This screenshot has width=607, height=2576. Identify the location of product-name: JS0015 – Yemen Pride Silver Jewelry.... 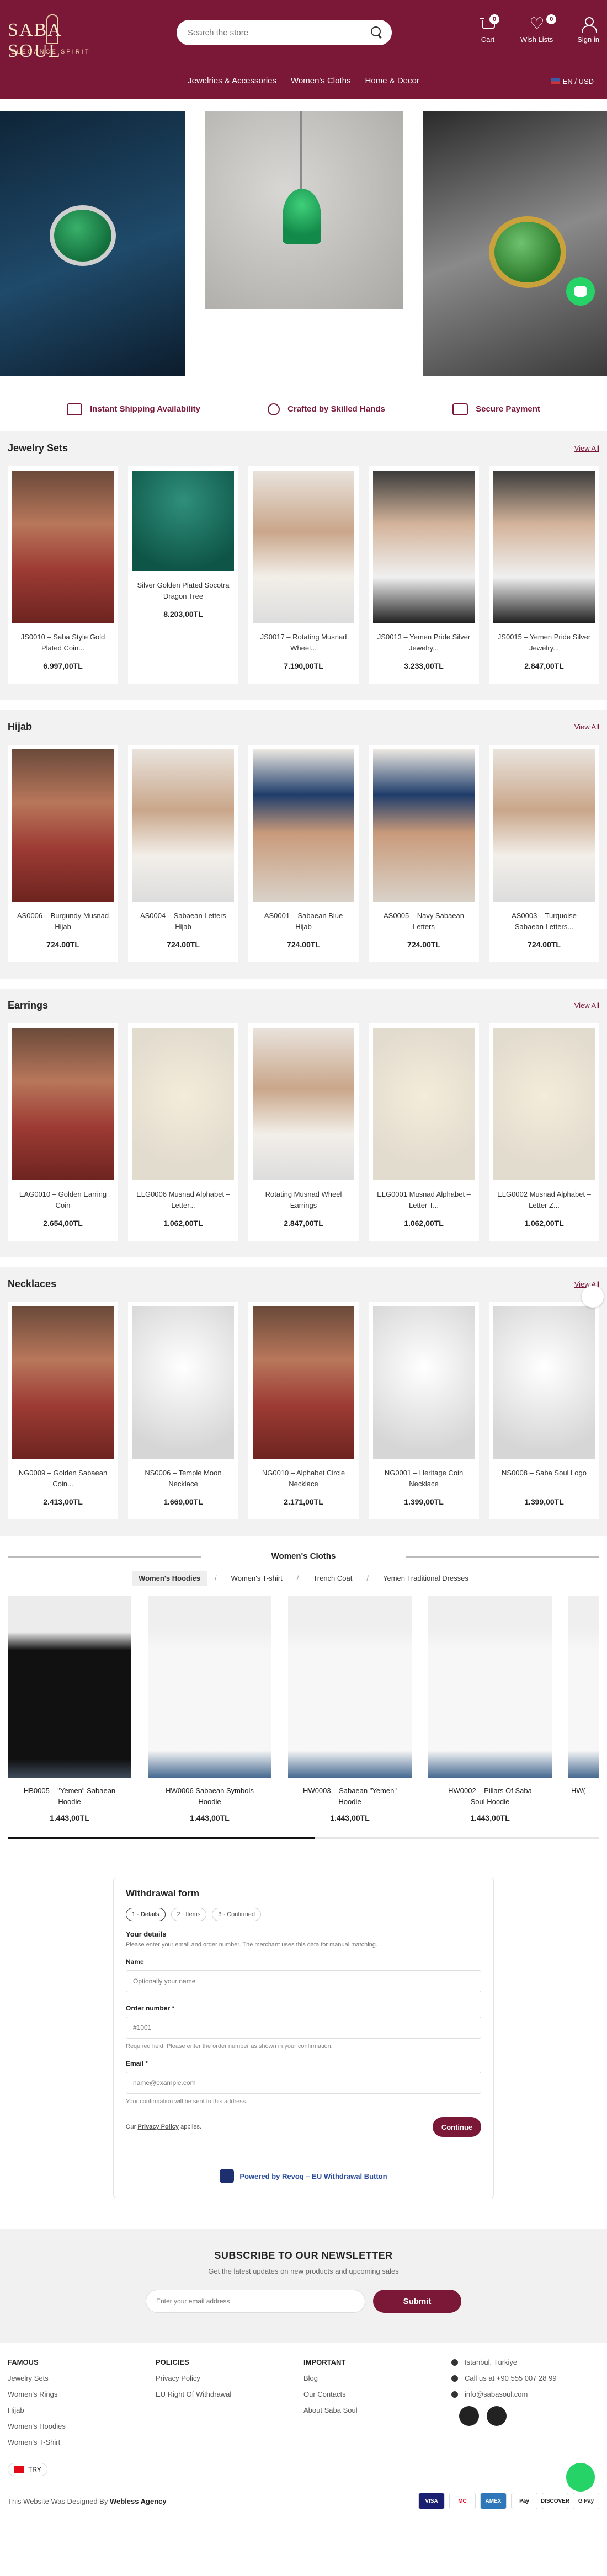
(544, 643).